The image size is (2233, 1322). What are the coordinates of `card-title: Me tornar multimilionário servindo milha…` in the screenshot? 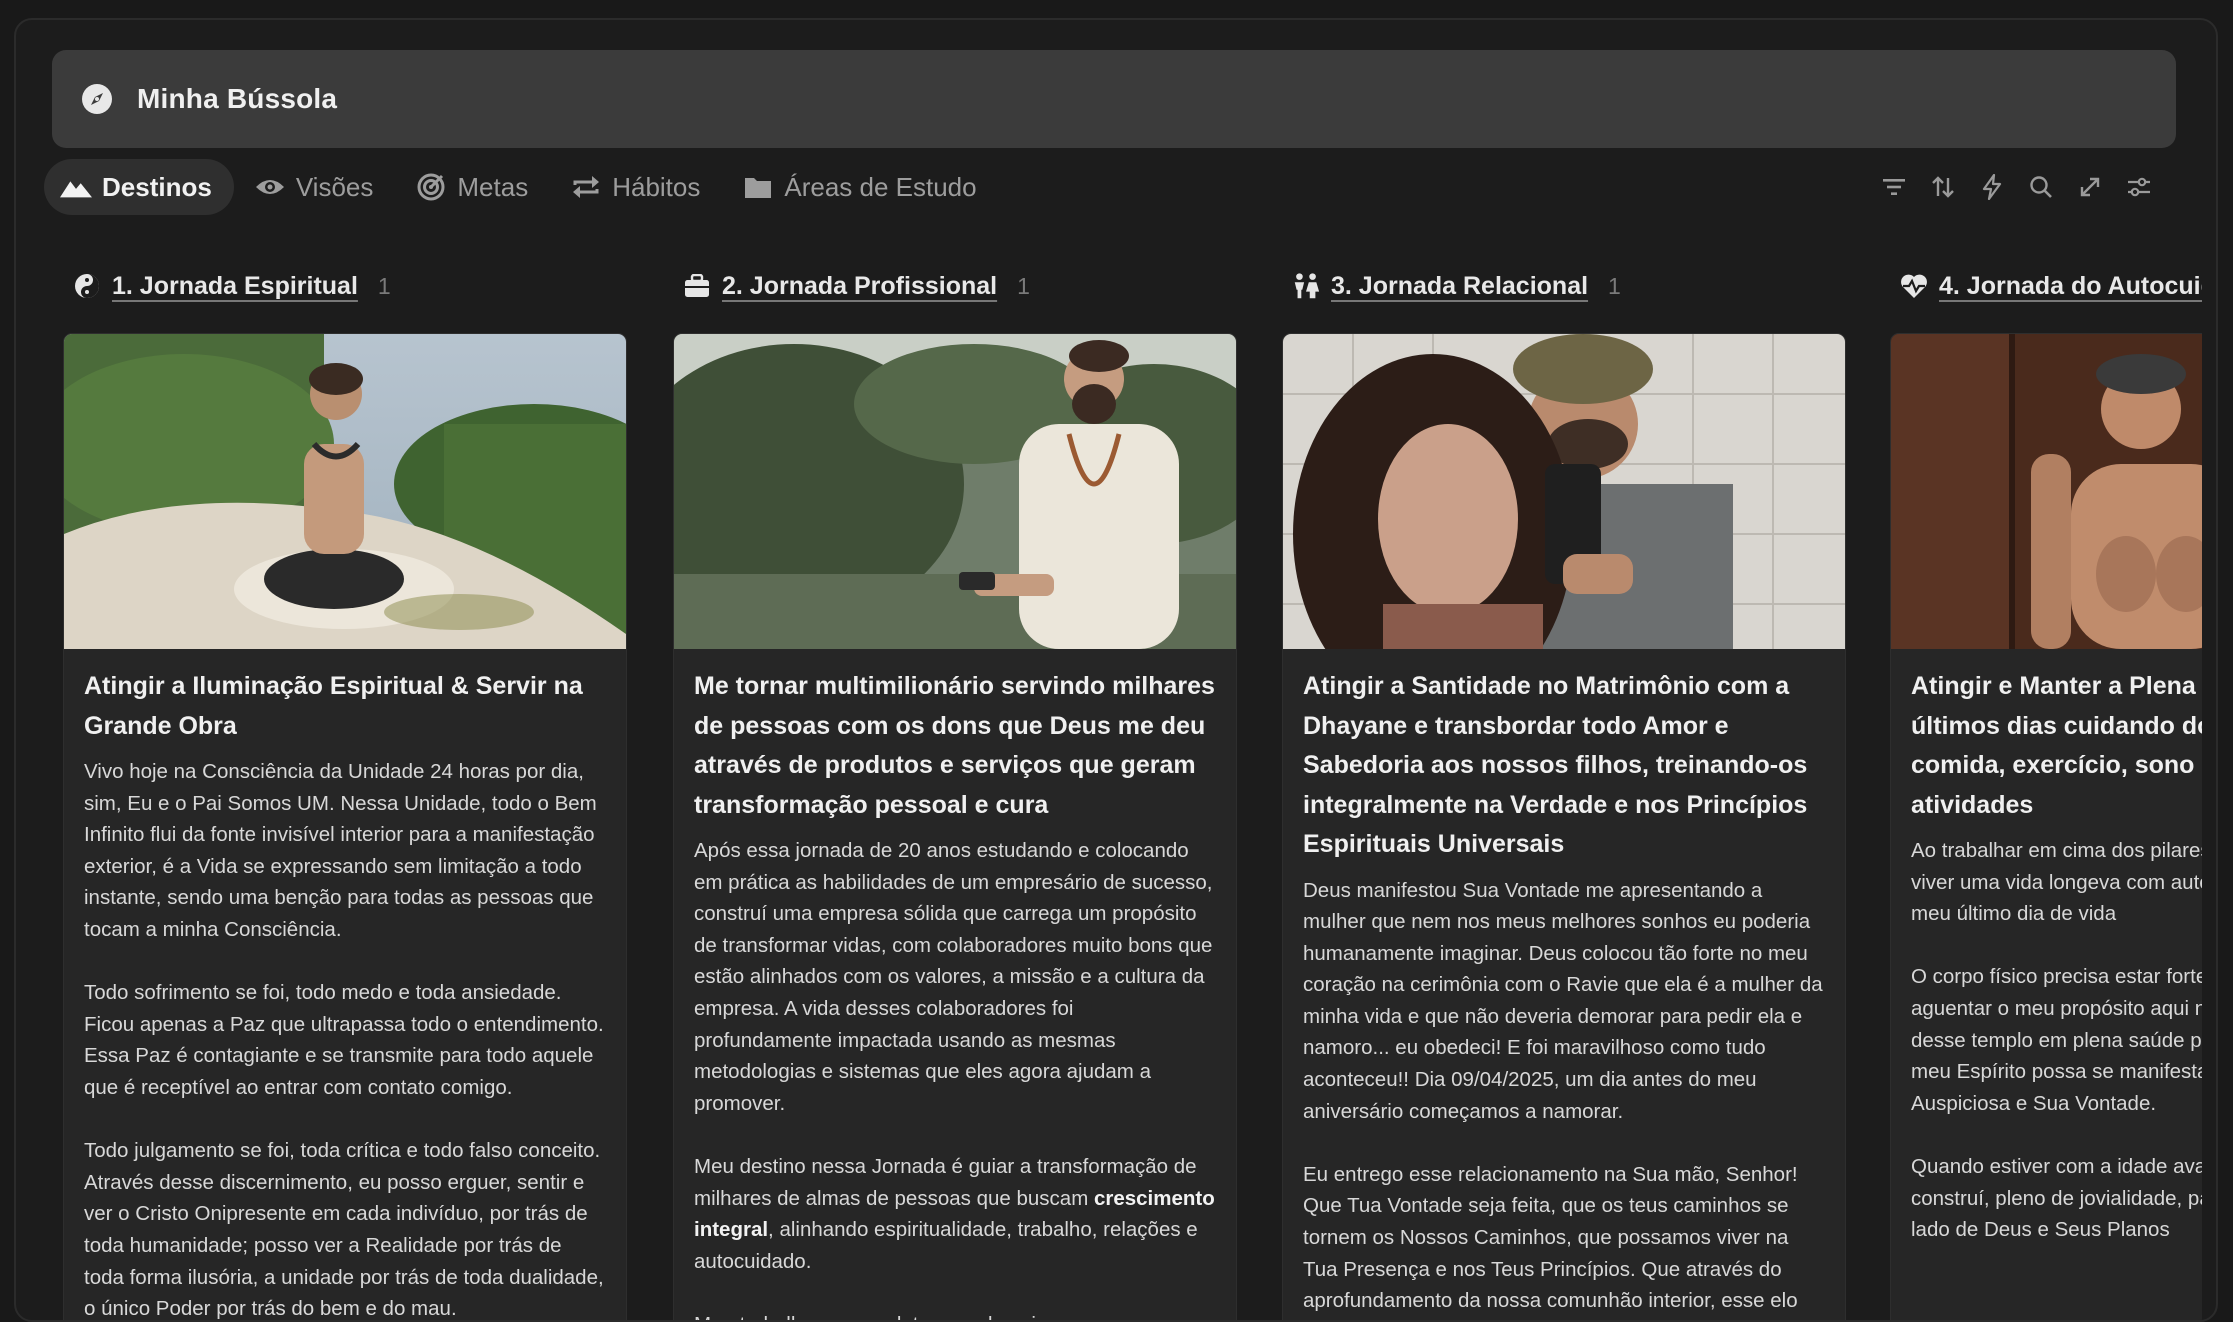 It's located at (954, 745).